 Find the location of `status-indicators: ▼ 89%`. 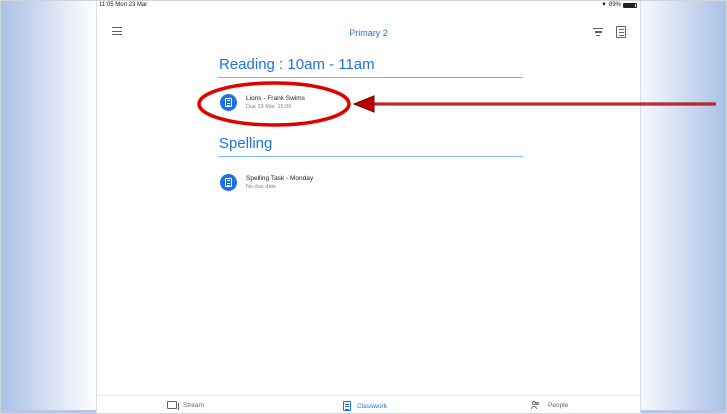

status-indicators: ▼ 89% is located at coordinates (619, 5).